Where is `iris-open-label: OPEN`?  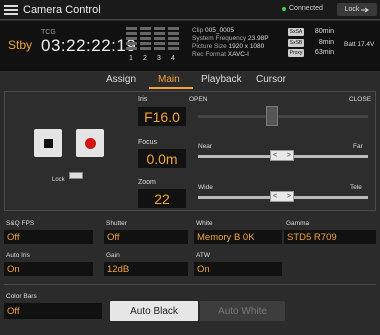
iris-open-label: OPEN is located at coordinates (198, 99).